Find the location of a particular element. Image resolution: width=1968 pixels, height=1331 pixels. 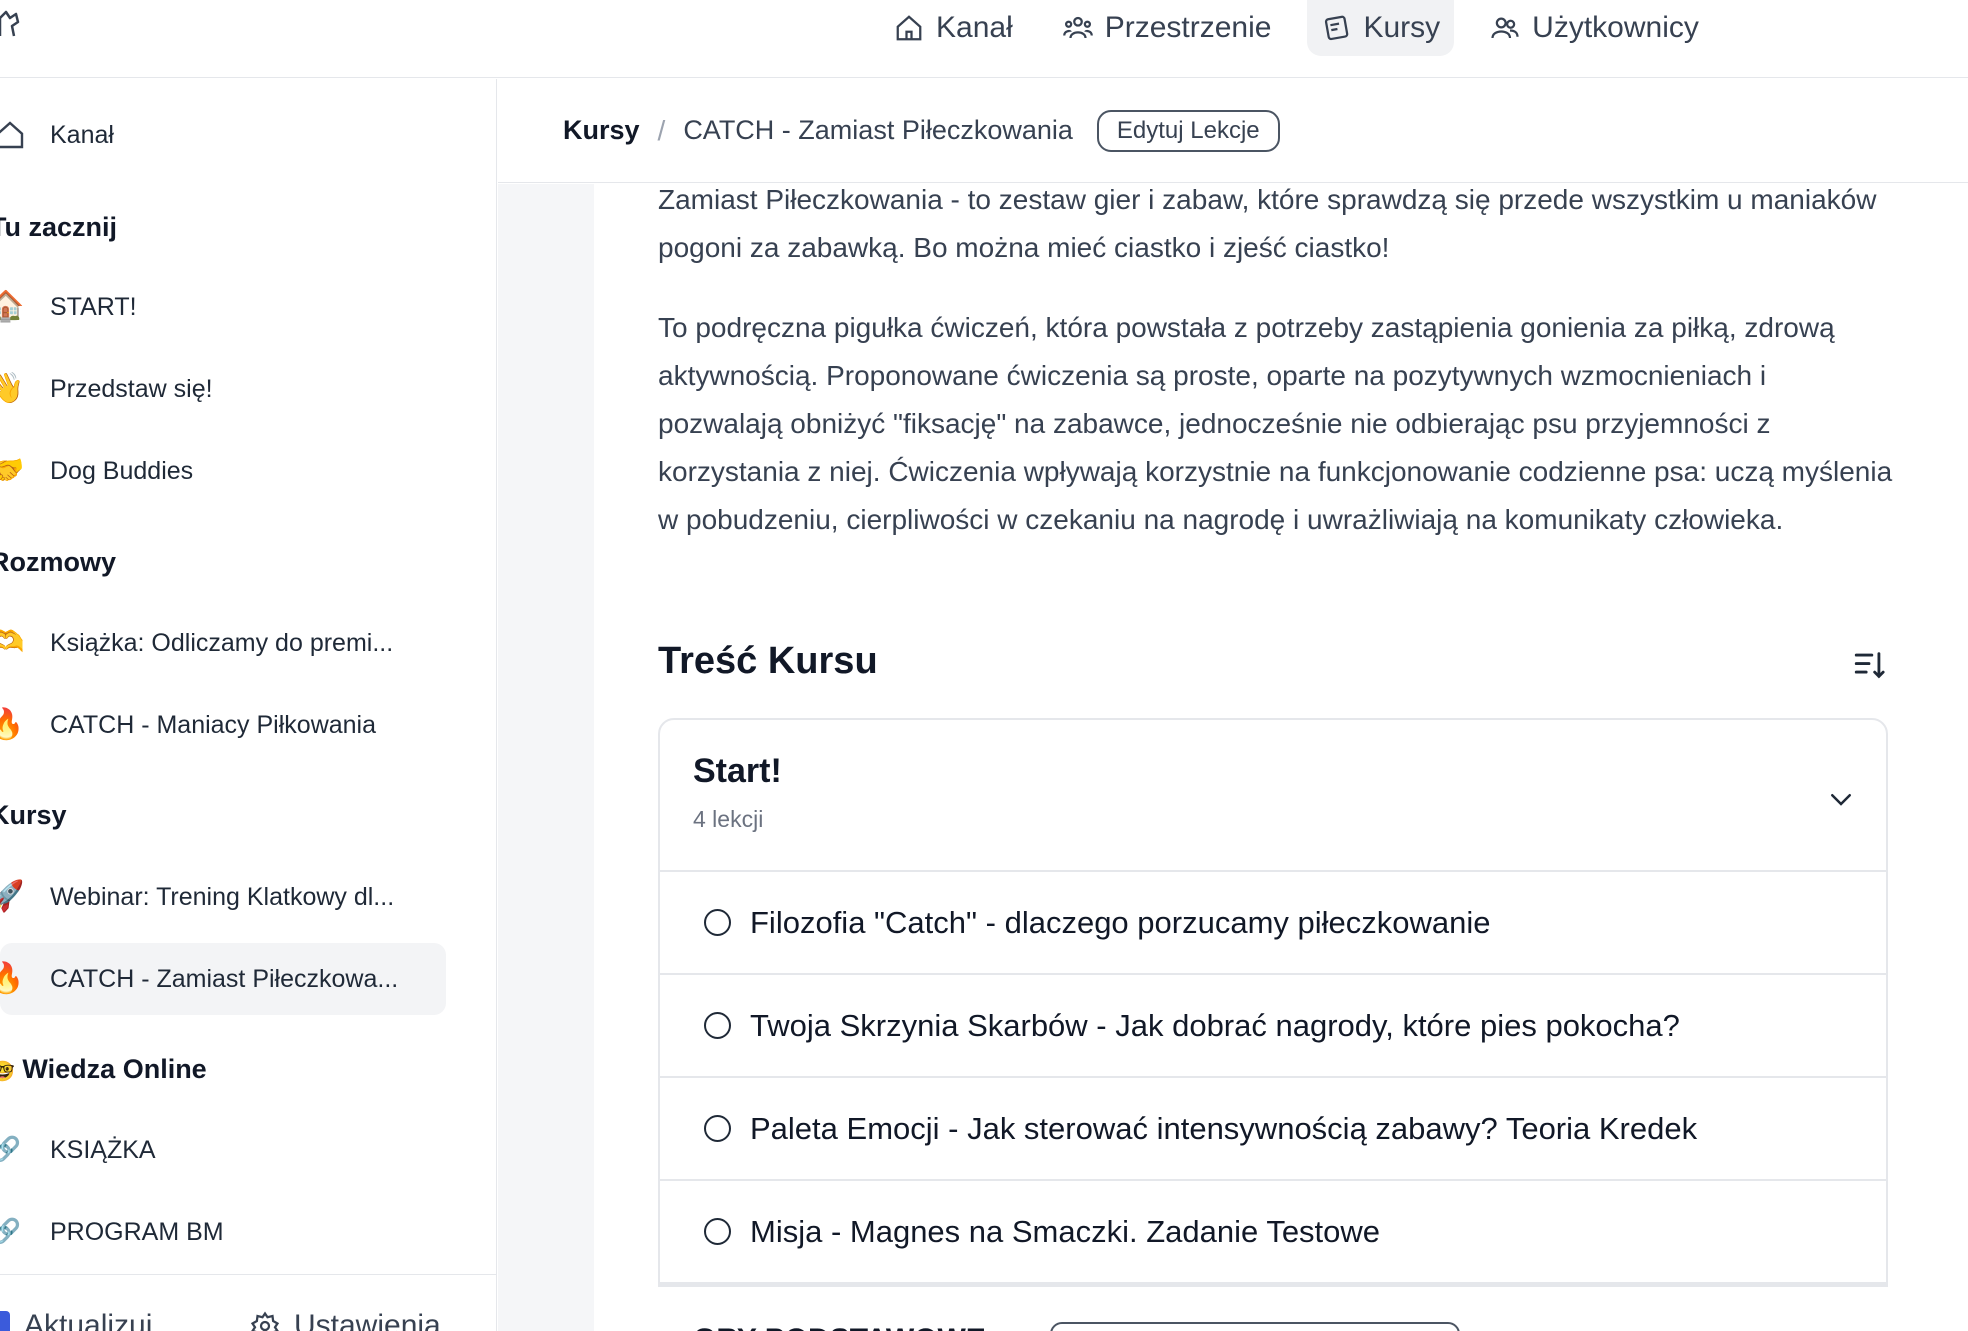

sidebar-item-catch-maniacs: 🔥 CATCH - Maniacy Piłkowania is located at coordinates (223, 725).